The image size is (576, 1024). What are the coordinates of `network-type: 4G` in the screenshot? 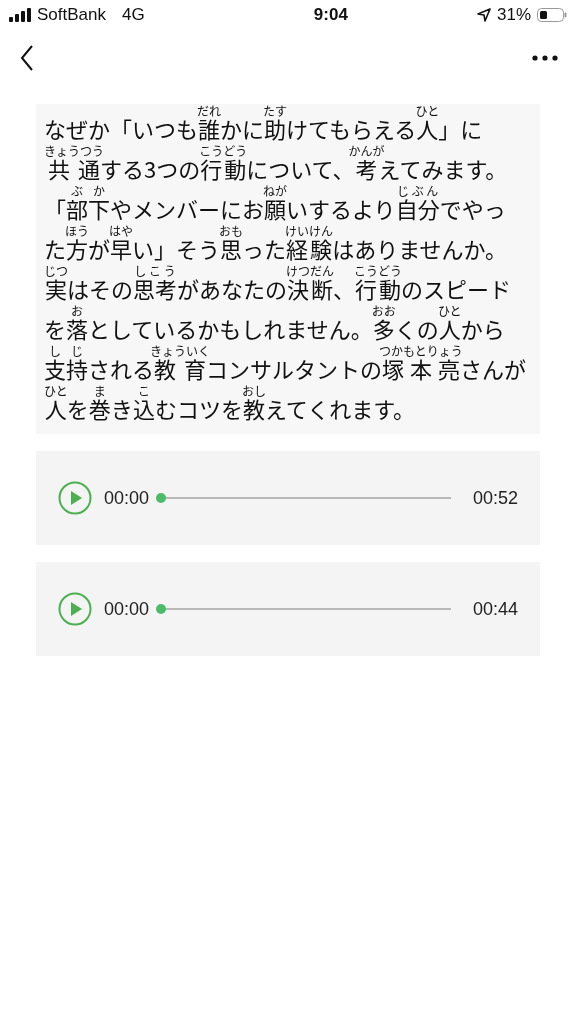 It's located at (133, 15).